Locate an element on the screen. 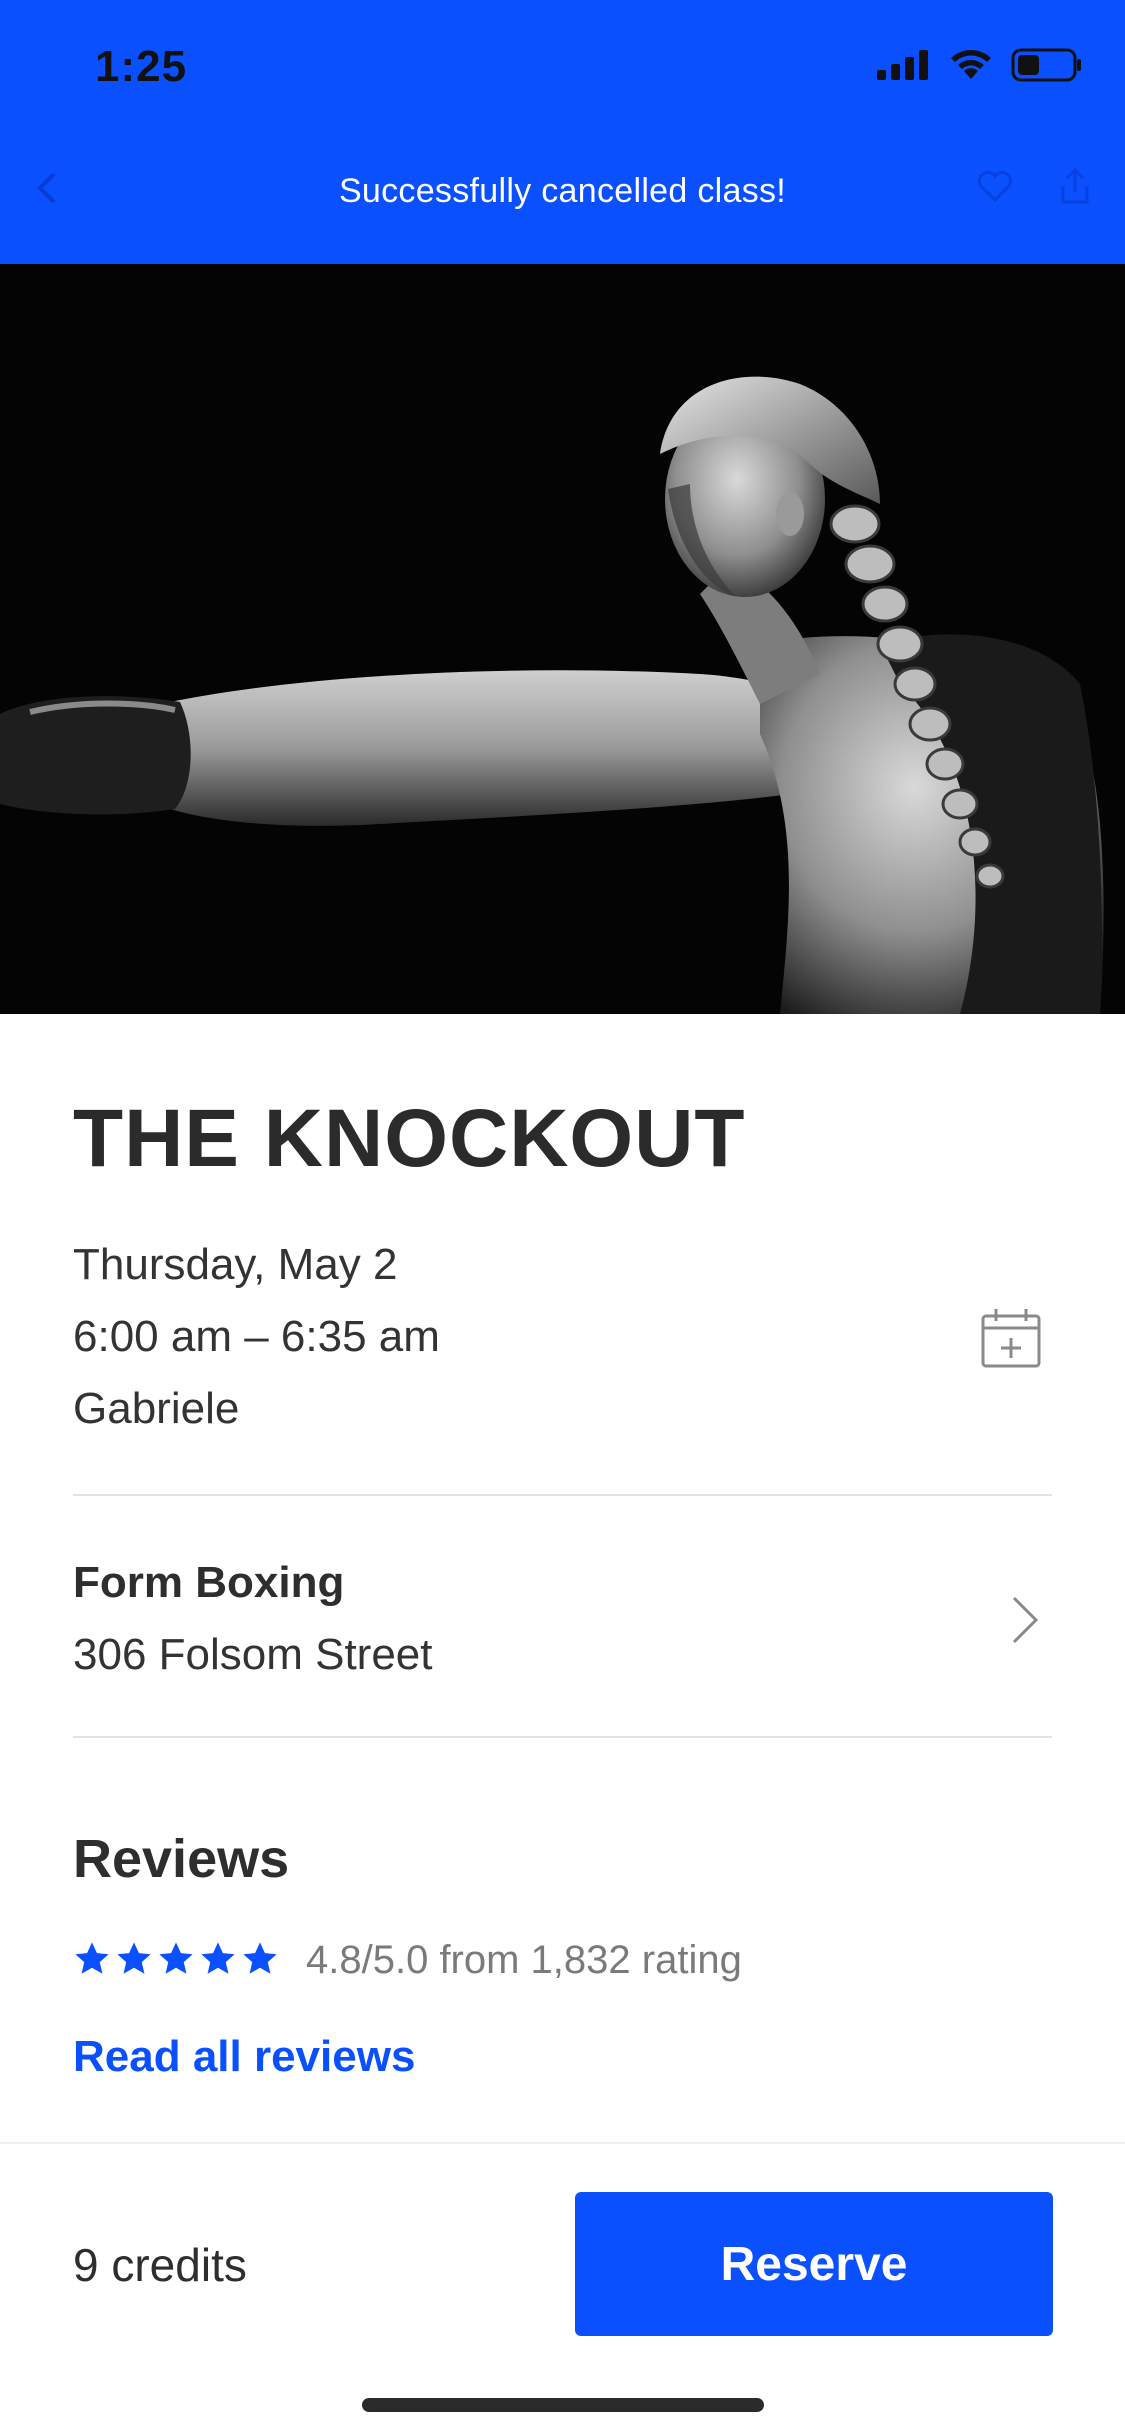  credits-label: 9 credits is located at coordinates (160, 2265).